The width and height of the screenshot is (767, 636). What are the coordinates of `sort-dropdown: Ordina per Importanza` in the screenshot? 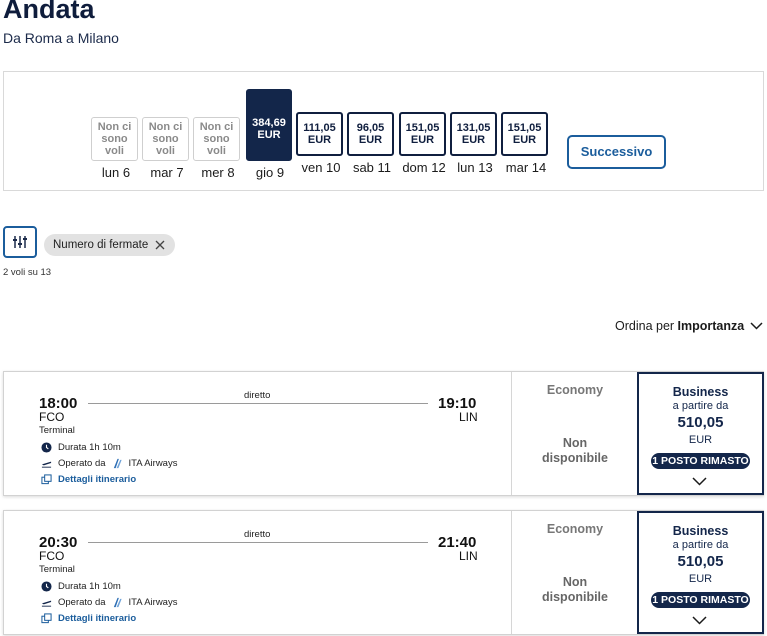 It's located at (689, 326).